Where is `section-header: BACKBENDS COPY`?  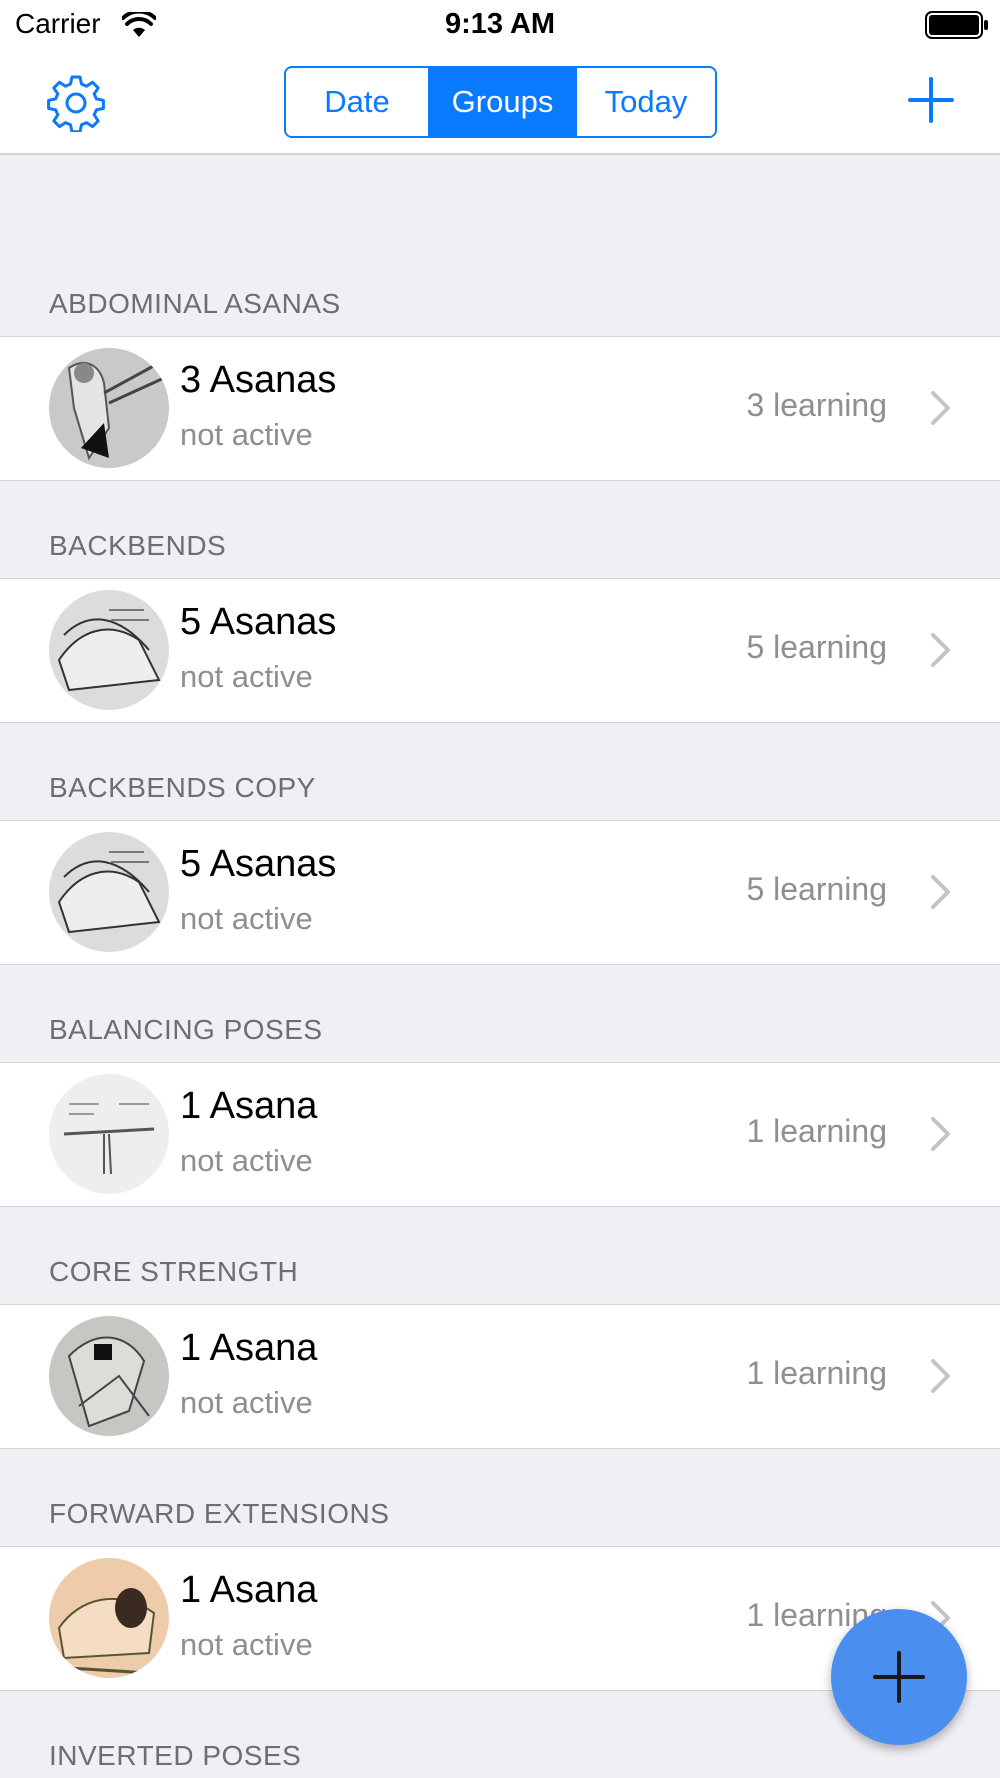 section-header: BACKBENDS COPY is located at coordinates (500, 771).